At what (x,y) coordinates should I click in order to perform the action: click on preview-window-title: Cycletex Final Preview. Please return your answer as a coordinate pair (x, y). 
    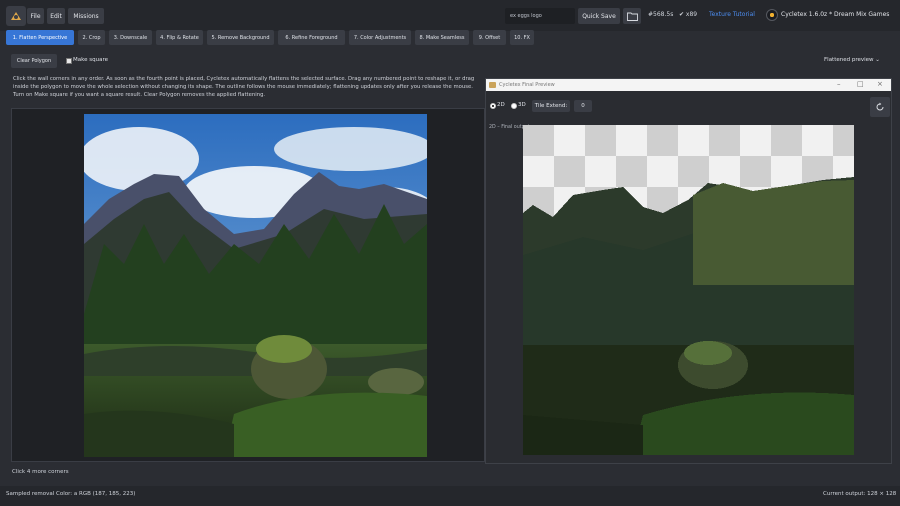
    Looking at the image, I should click on (527, 85).